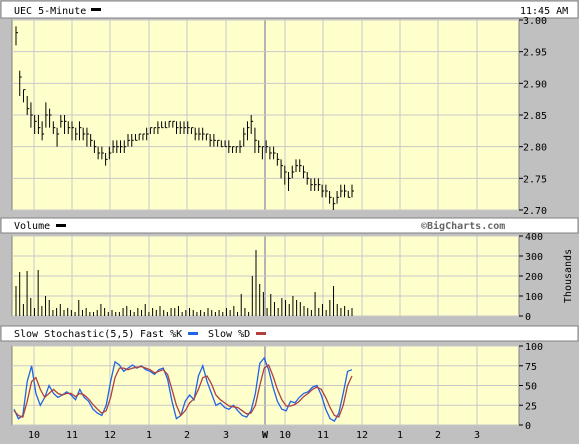  Describe the element at coordinates (535, 84) in the screenshot. I see `price-y-tick-label: 2.90` at that location.